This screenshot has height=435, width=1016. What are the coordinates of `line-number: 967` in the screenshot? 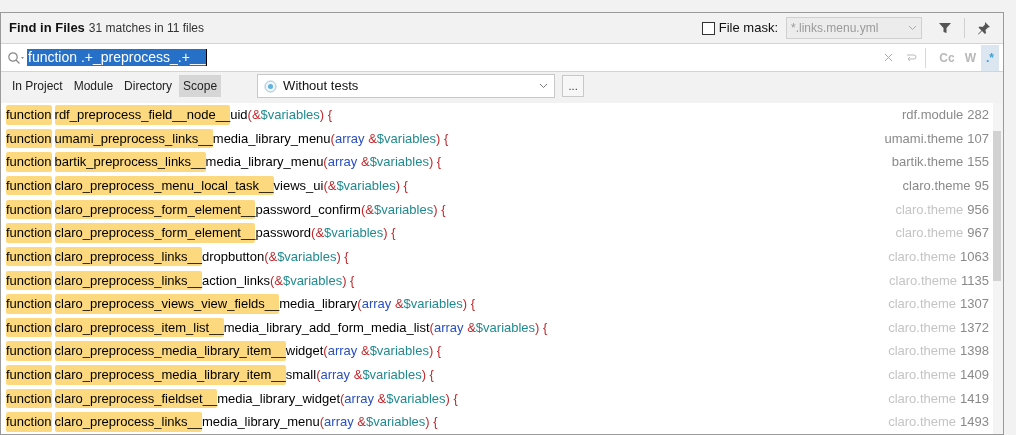 It's located at (978, 233).